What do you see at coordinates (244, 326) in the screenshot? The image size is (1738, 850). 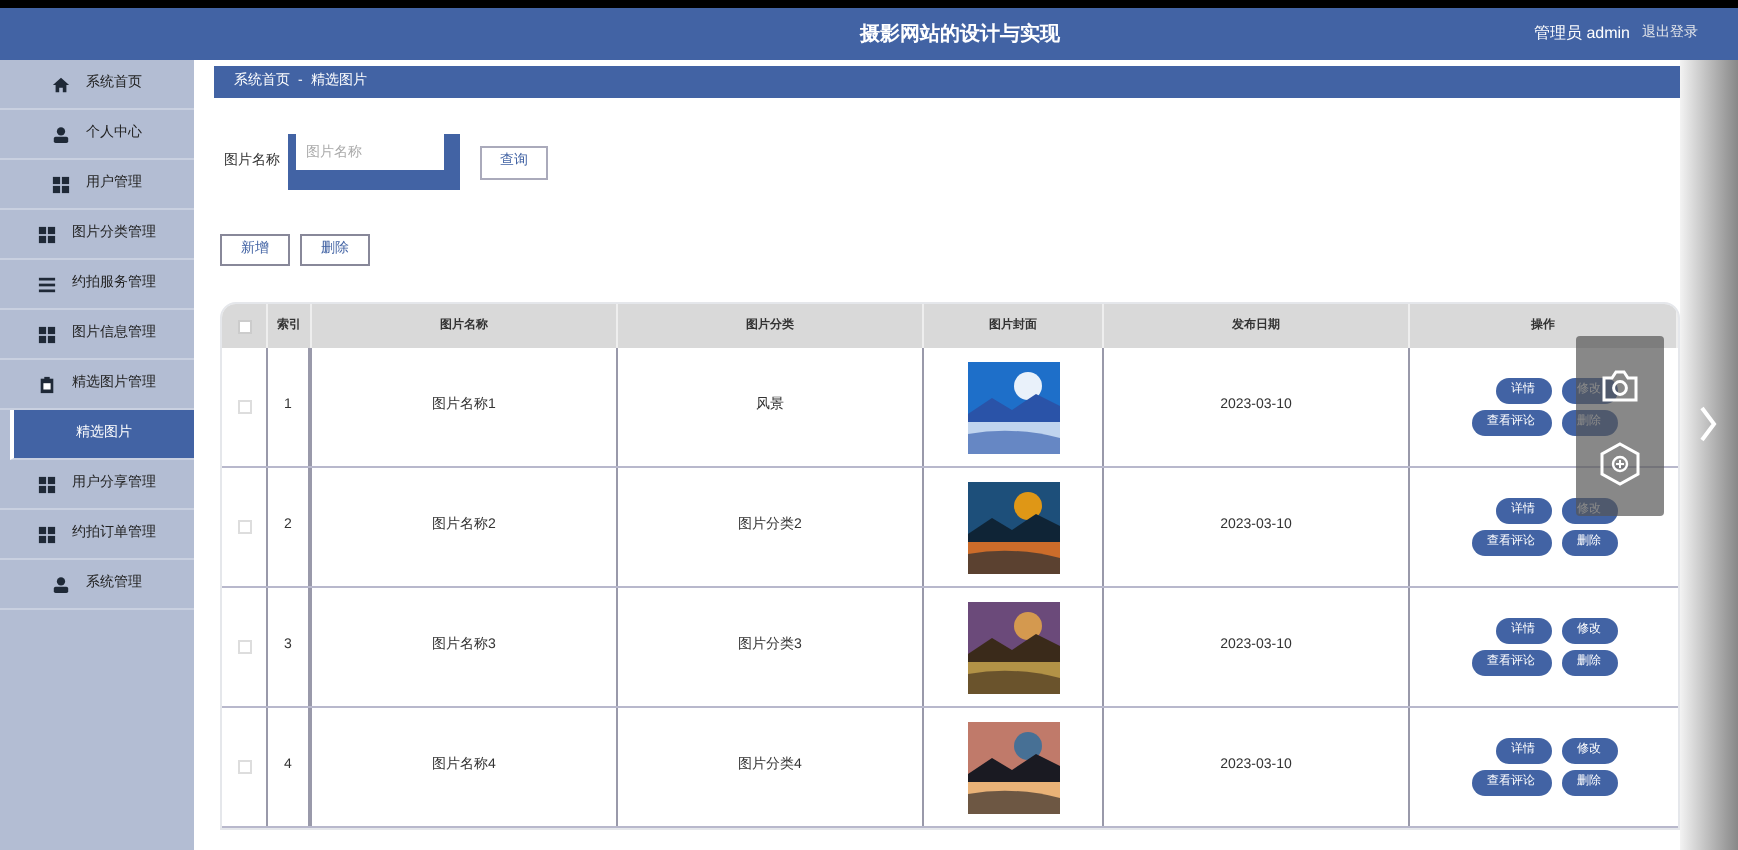 I see `select-all-checkbox` at bounding box center [244, 326].